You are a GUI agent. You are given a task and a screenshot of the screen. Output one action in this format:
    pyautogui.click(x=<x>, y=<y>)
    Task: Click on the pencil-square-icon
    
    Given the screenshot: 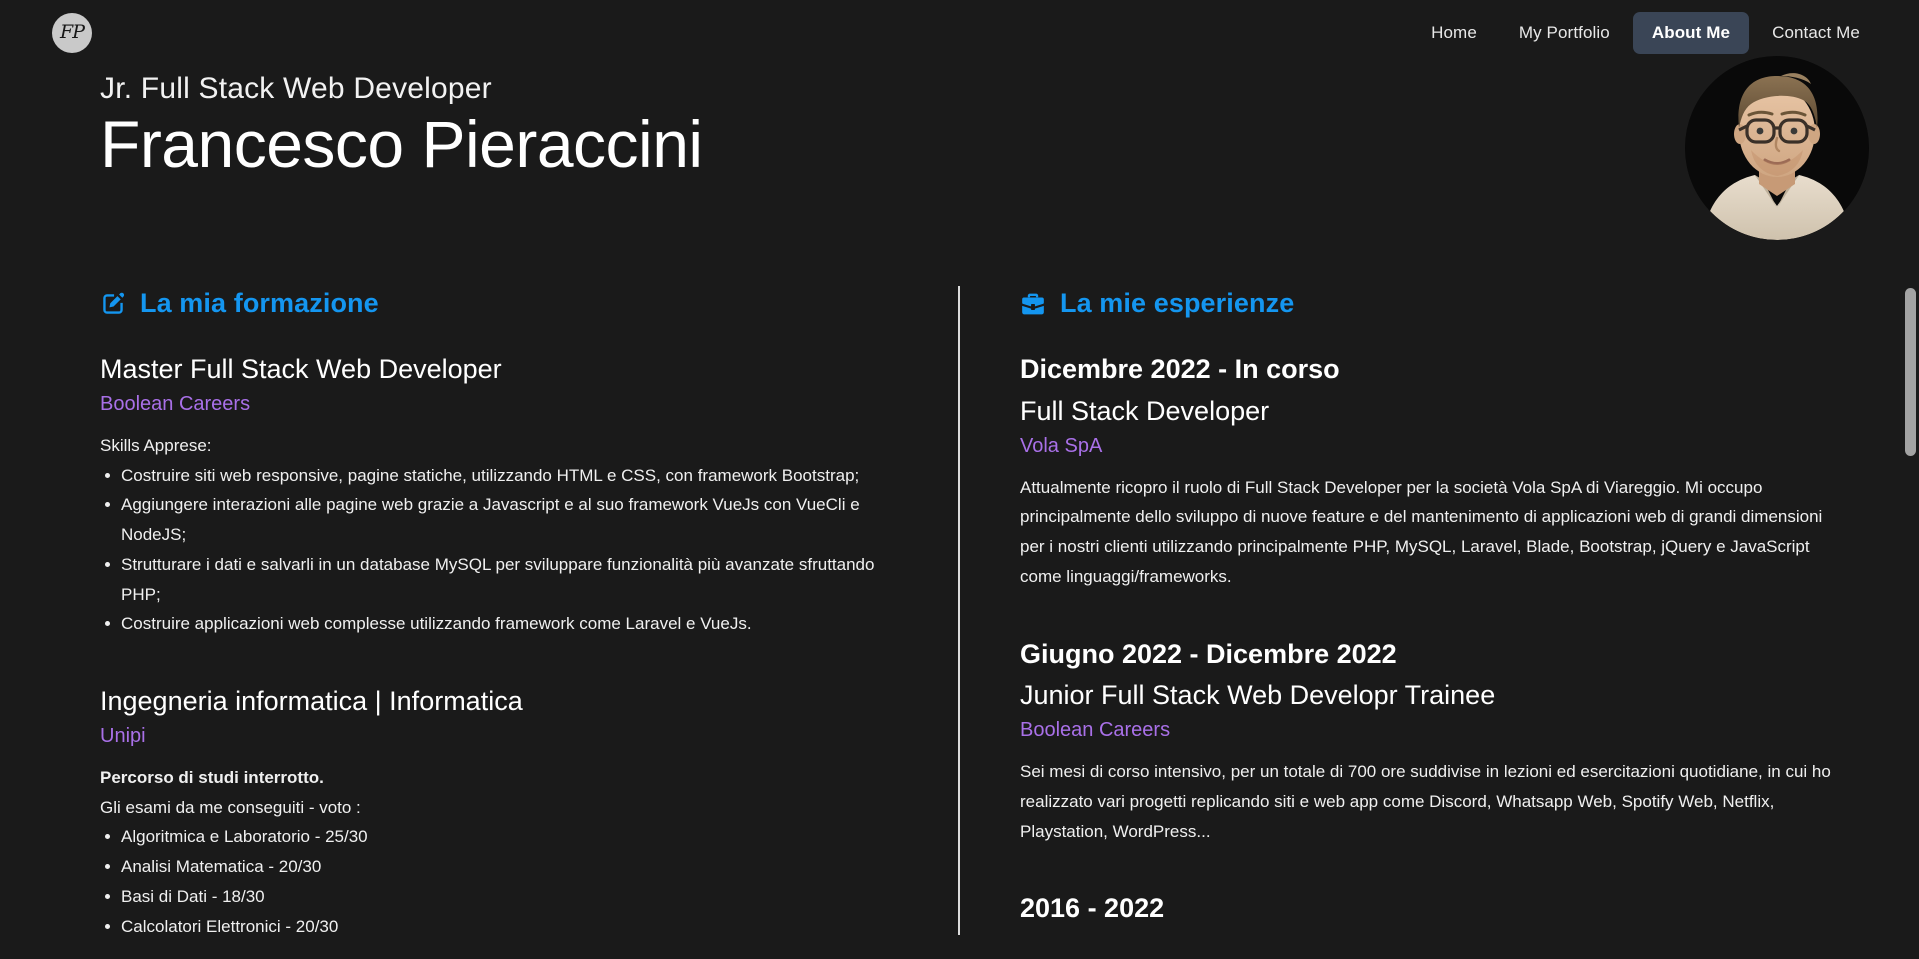 What is the action you would take?
    pyautogui.click(x=113, y=304)
    